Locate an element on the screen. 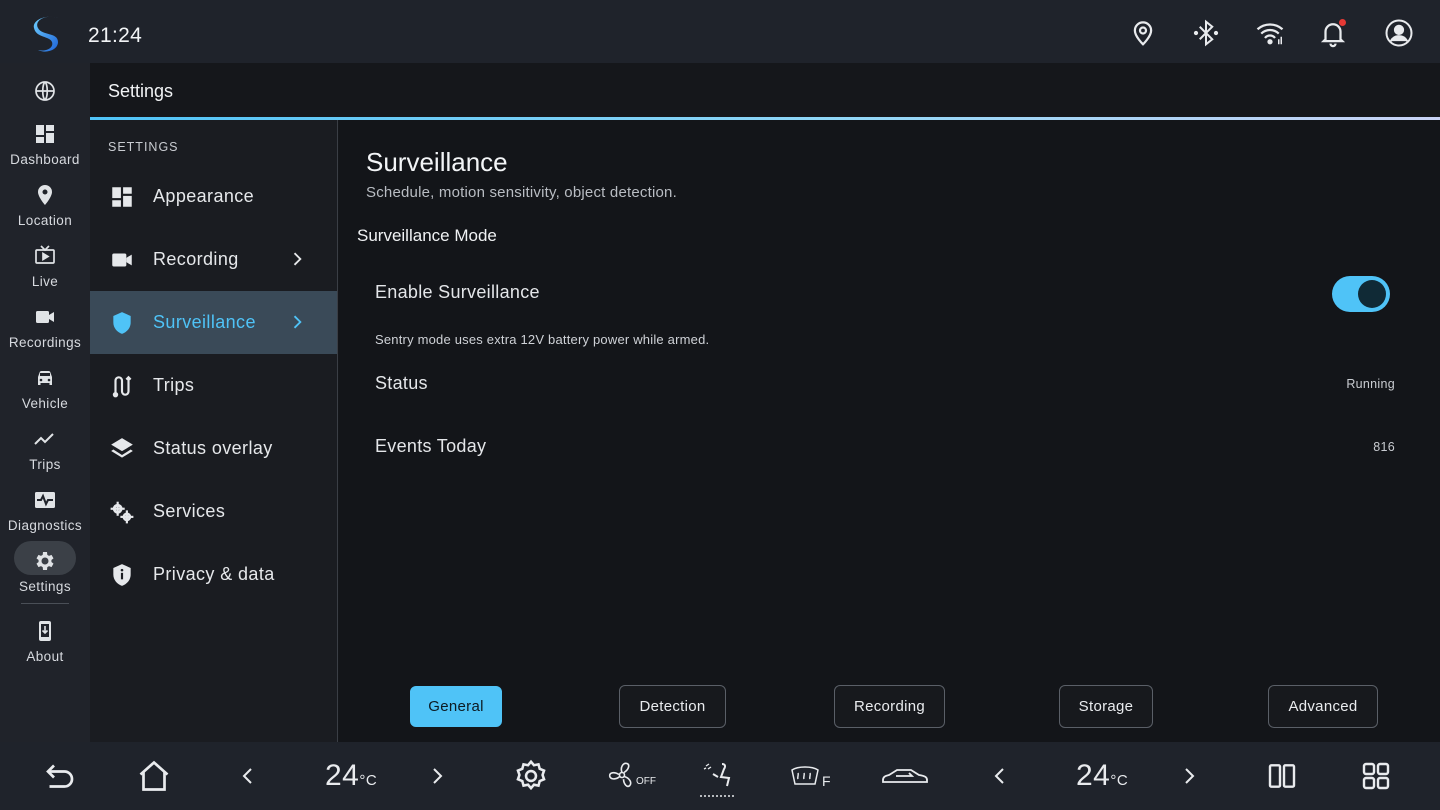 This screenshot has width=1440, height=810. tab-recording: Recording is located at coordinates (889, 706).